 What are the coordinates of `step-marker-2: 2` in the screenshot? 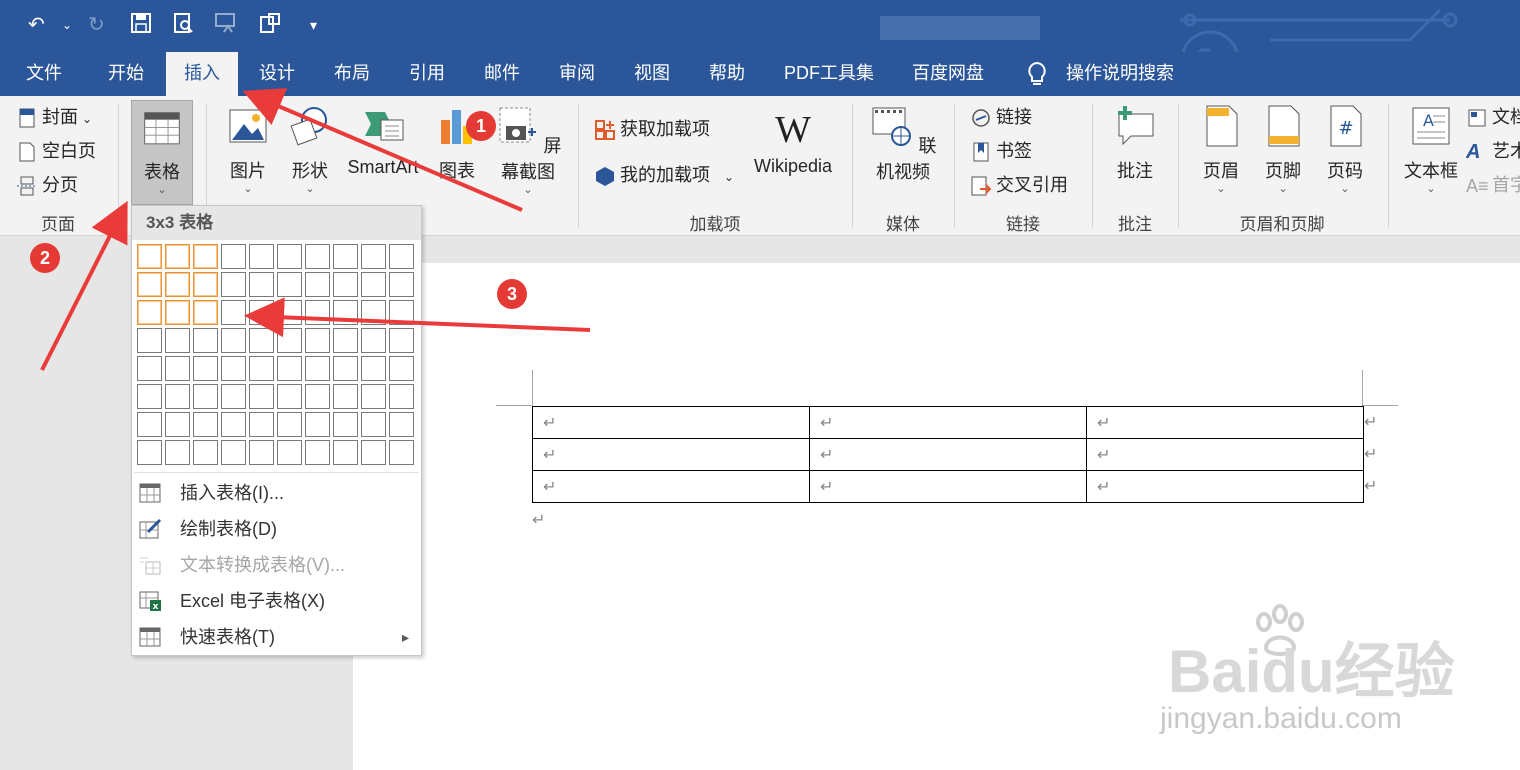 It's located at (45, 258).